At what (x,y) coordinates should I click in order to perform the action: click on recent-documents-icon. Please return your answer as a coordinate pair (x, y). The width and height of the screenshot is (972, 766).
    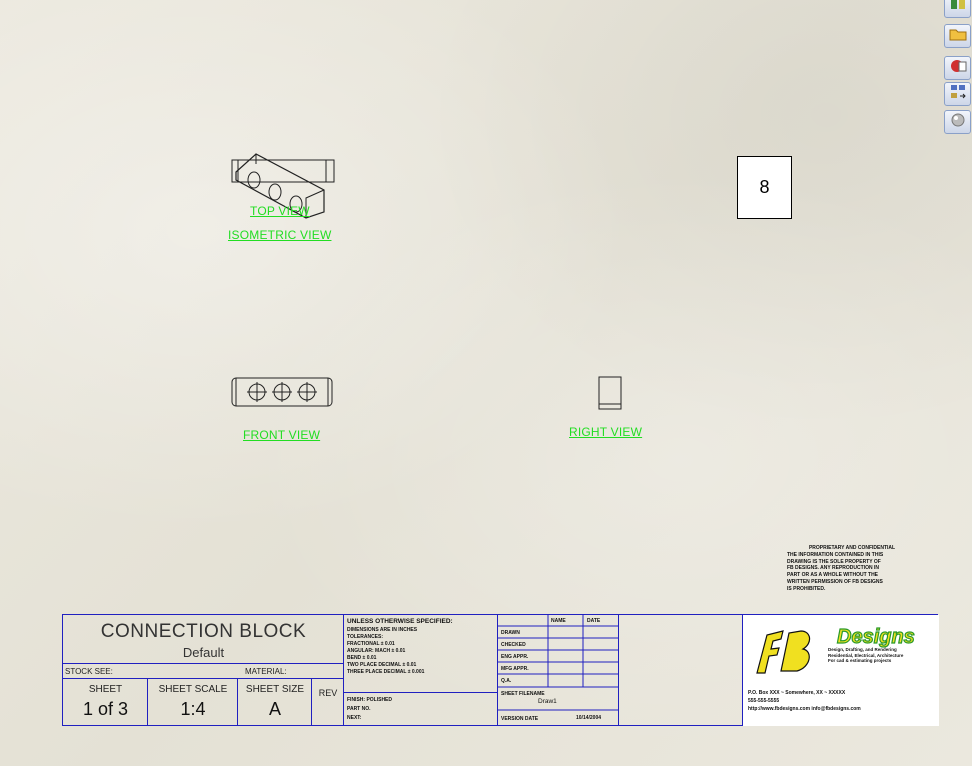
    Looking at the image, I should click on (958, 68).